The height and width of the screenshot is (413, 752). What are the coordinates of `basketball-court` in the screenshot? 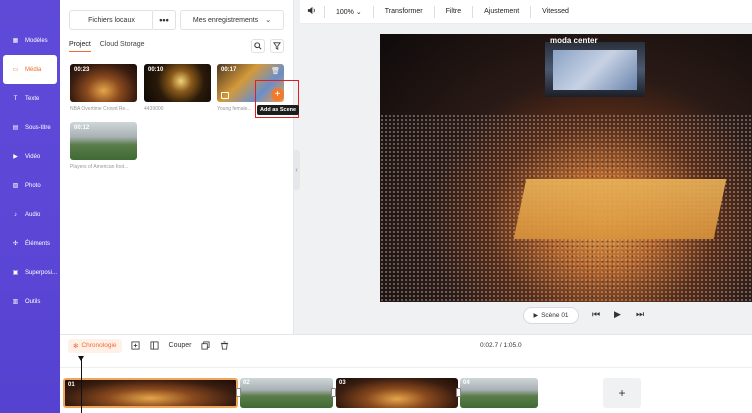 It's located at (620, 209).